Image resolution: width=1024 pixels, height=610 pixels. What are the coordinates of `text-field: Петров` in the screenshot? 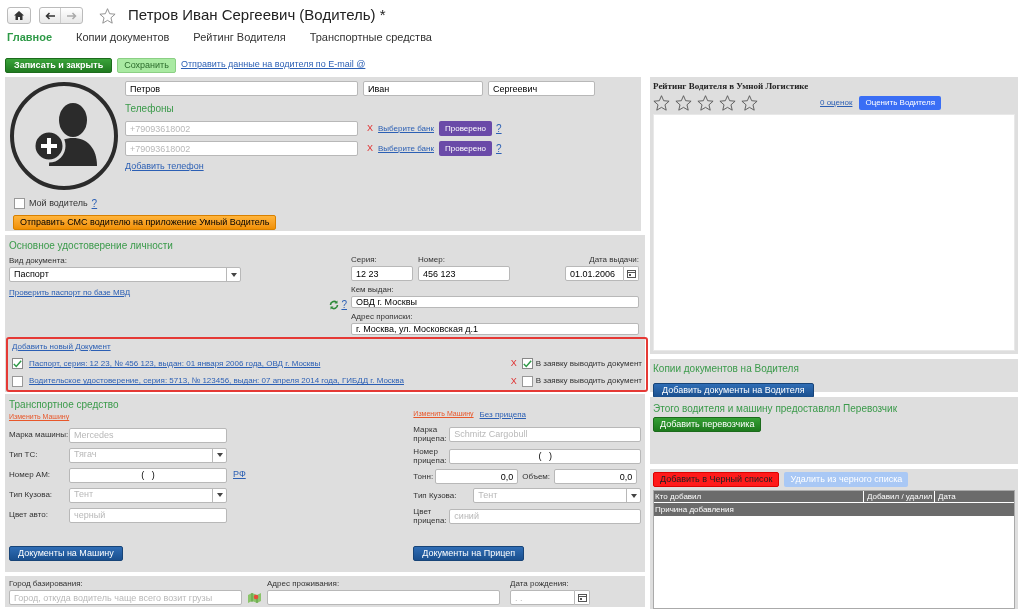 It's located at (241, 88).